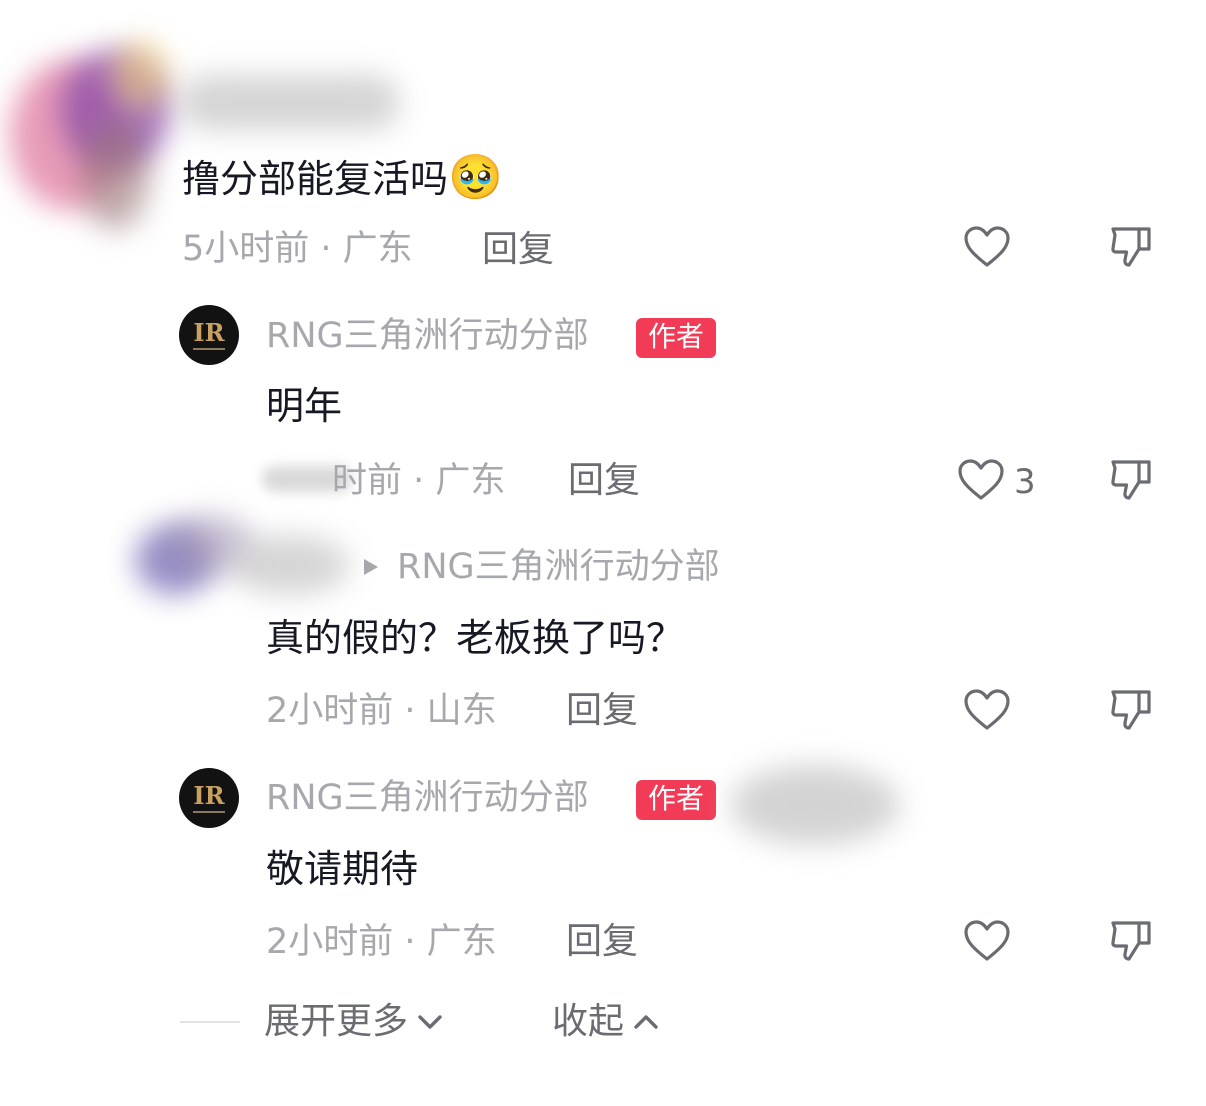  What do you see at coordinates (342, 869) in the screenshot?
I see `reply-text: 敬请期待` at bounding box center [342, 869].